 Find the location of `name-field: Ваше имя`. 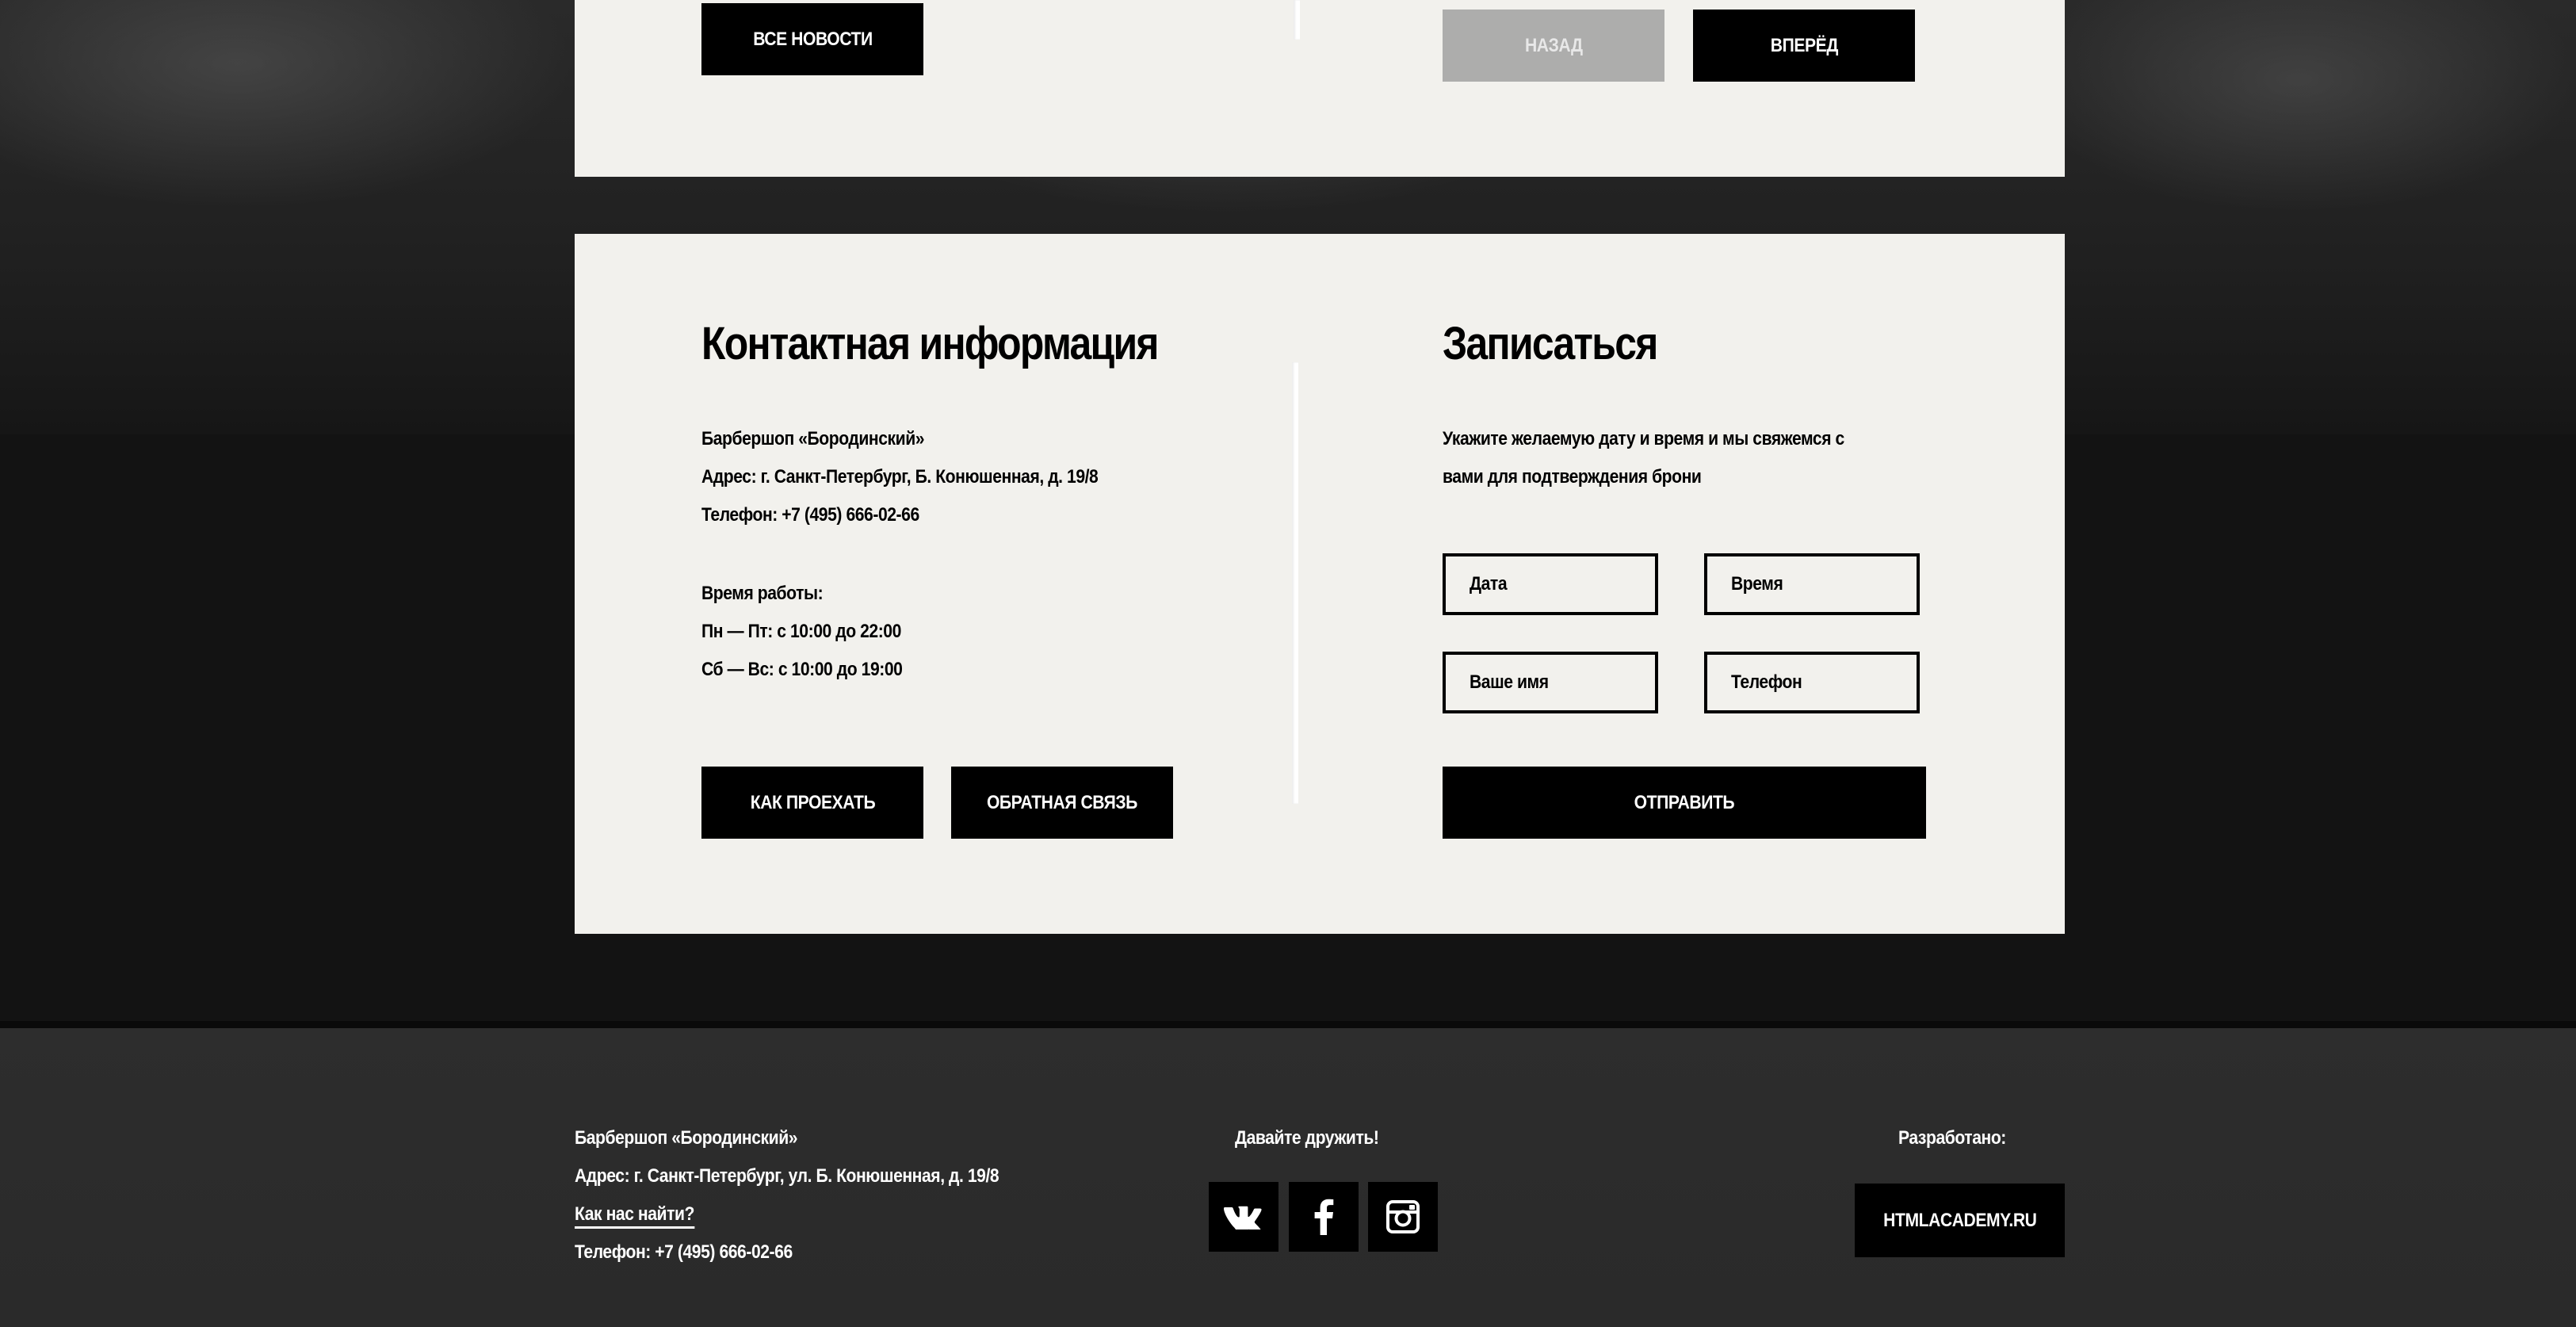

name-field: Ваше имя is located at coordinates (1550, 682).